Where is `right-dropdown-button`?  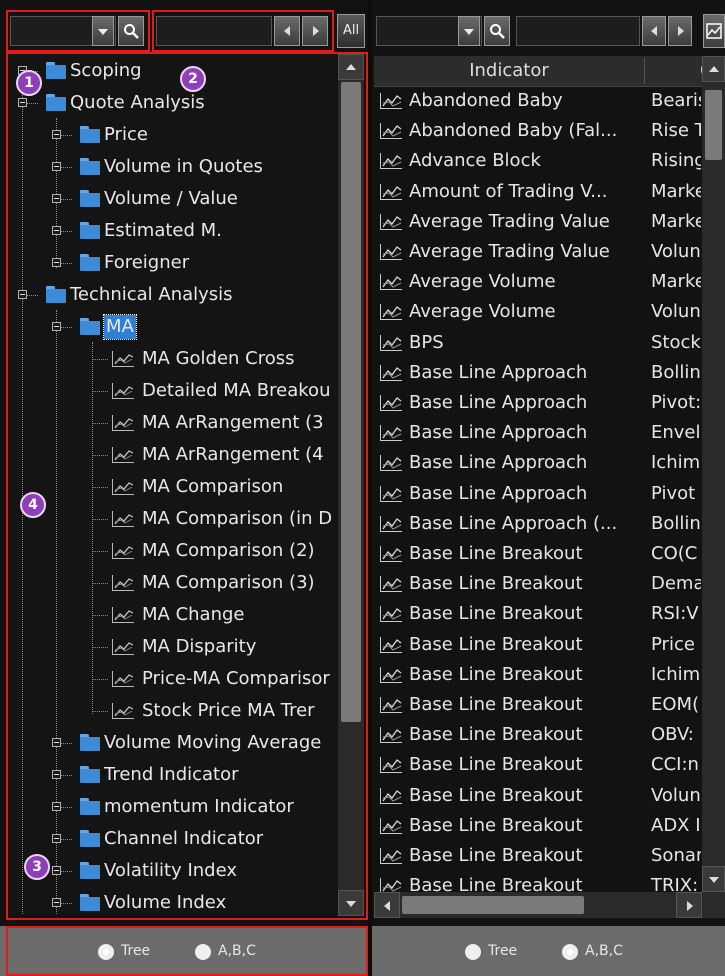 right-dropdown-button is located at coordinates (469, 31).